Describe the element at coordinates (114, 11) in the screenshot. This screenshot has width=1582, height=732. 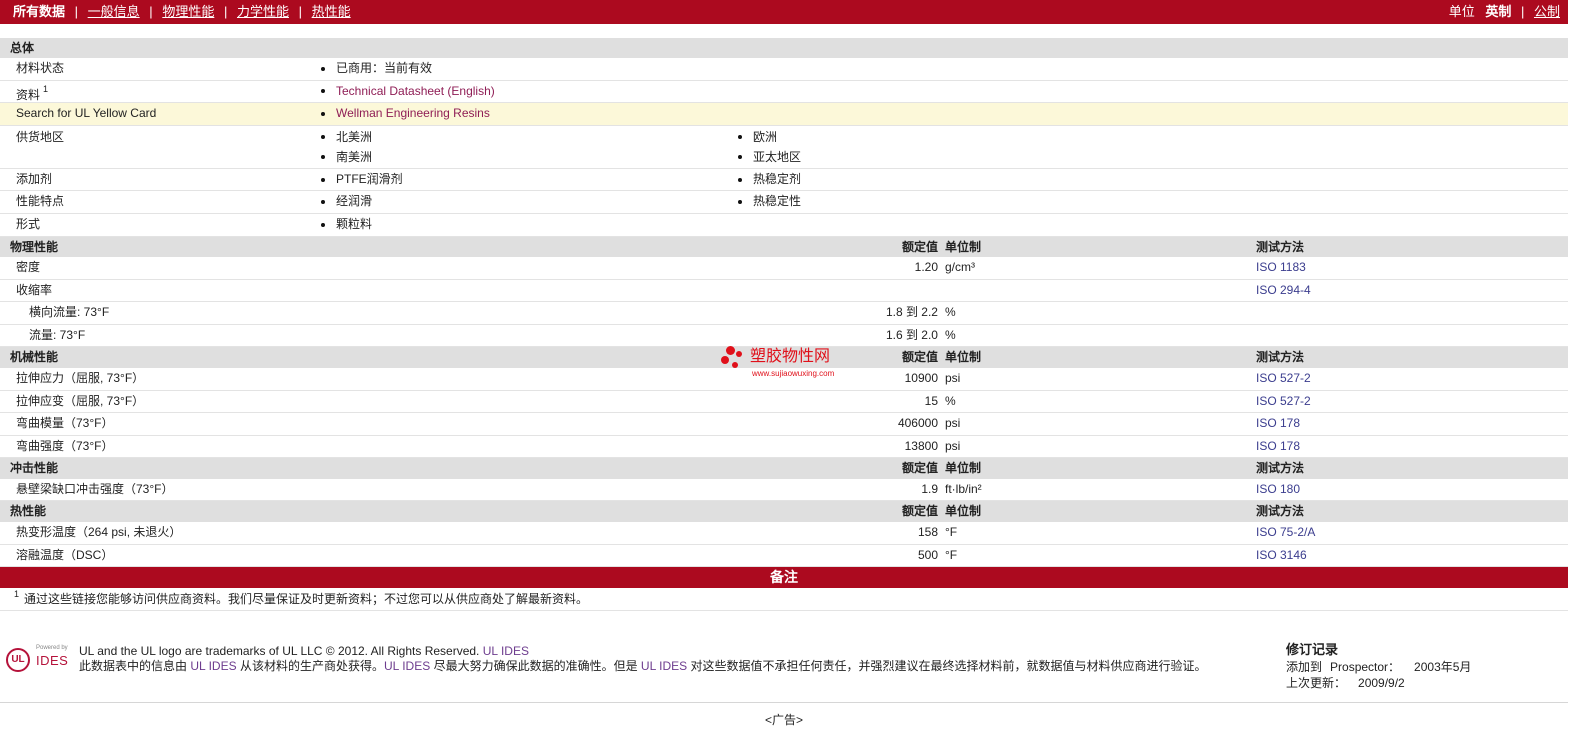
I see `nav-link-general: 一般信息` at that location.